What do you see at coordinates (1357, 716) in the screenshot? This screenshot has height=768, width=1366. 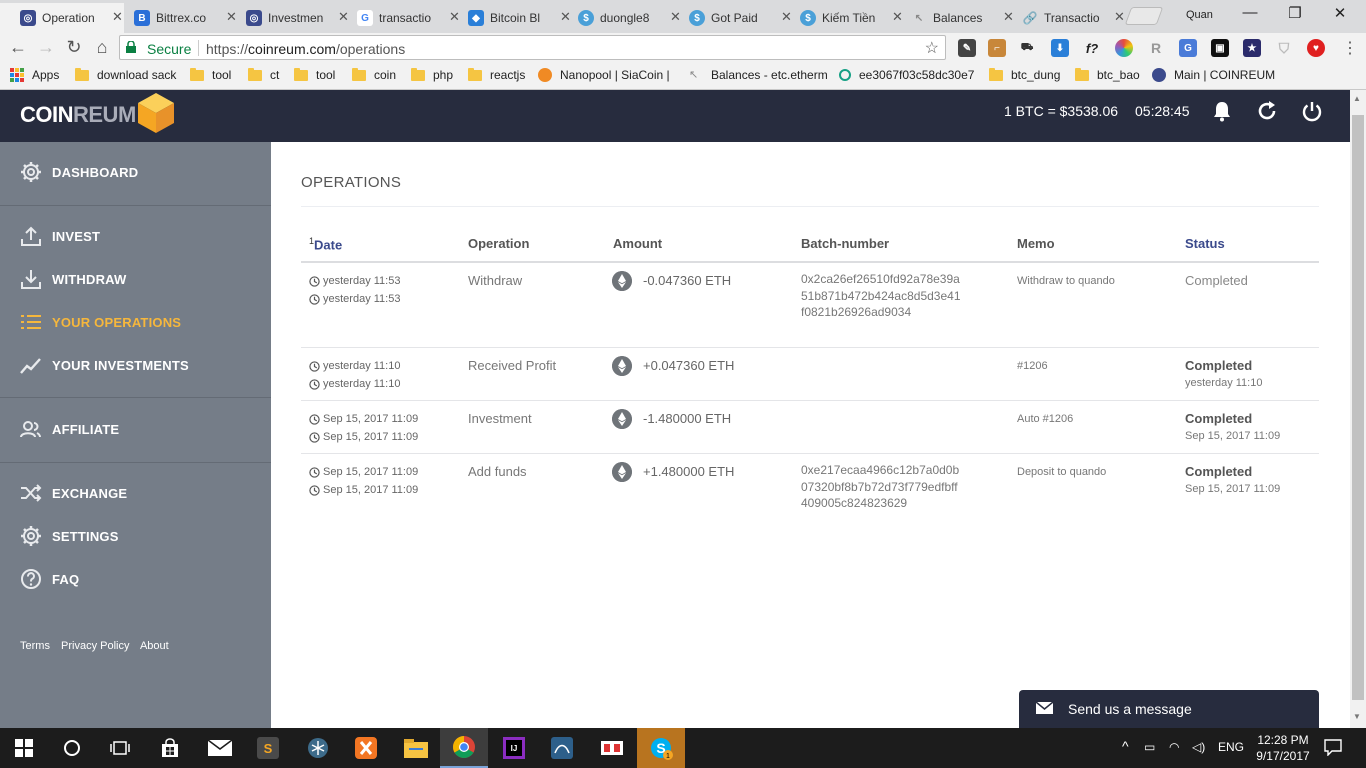 I see `scroll-down-arrow-icon: ▼` at bounding box center [1357, 716].